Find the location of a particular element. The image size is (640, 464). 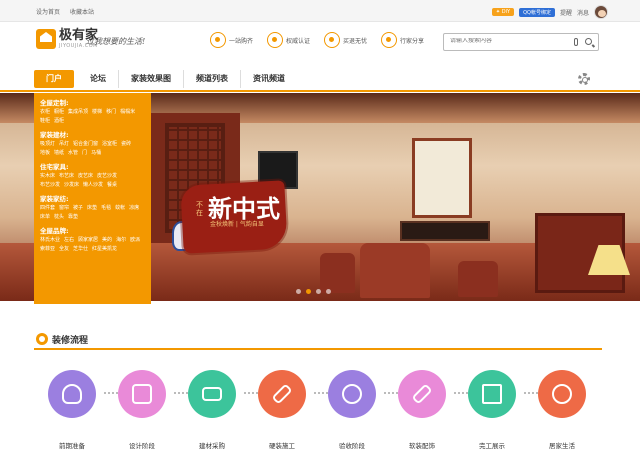

category-link: 地板 is located at coordinates (45, 153).